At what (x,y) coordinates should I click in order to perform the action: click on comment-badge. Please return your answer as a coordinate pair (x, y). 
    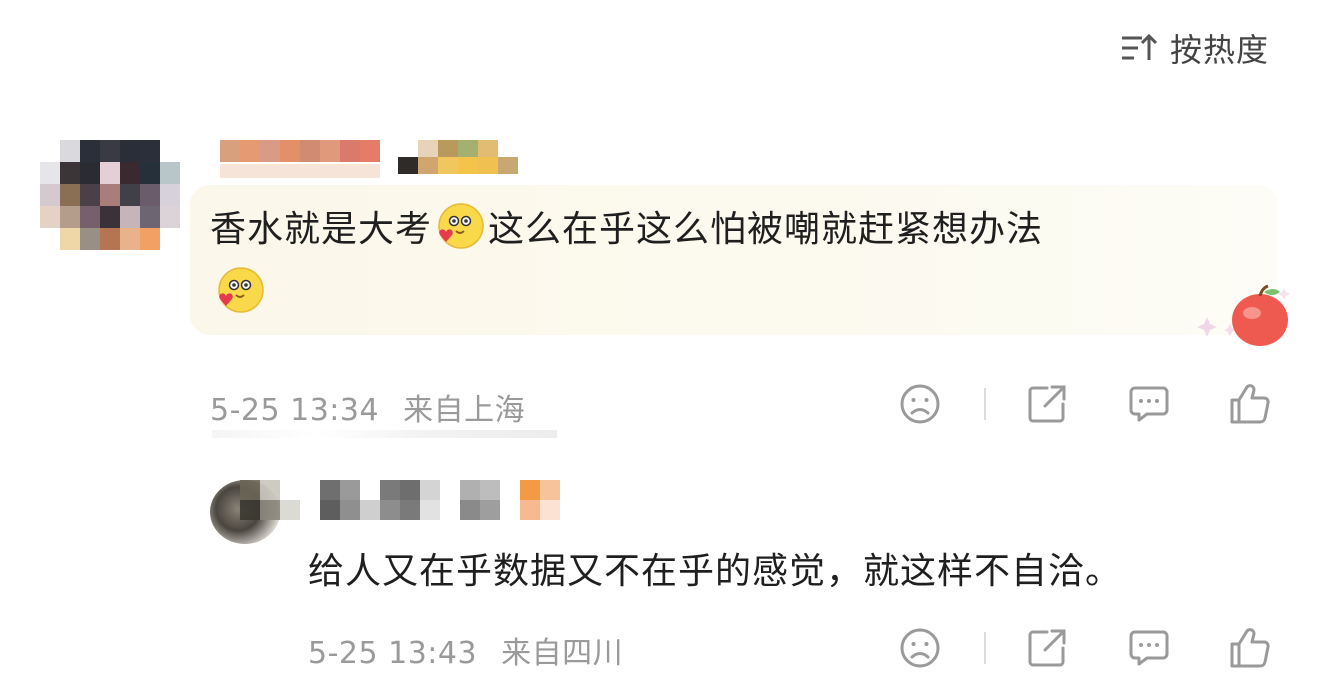
    Looking at the image, I should click on (458, 157).